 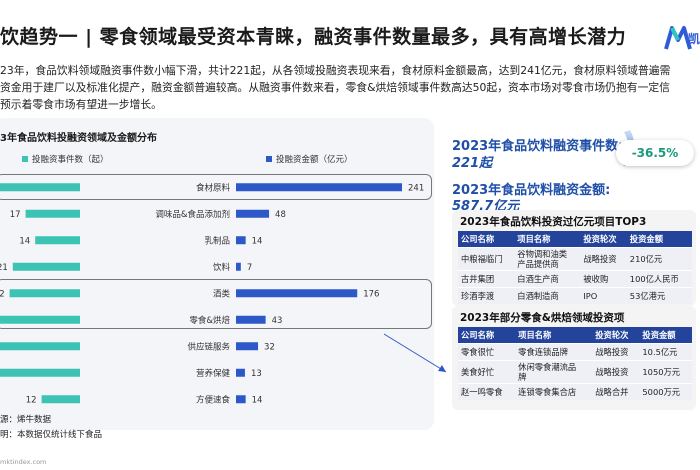 I want to click on table-row: 美食好忙 休闲零食潮流品 牌 战略投资 1050万元, so click(x=575, y=372).